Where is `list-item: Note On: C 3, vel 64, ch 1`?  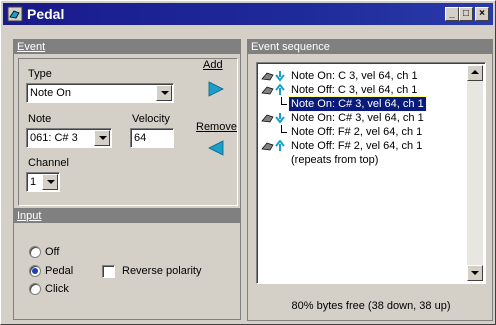 list-item: Note On: C 3, vel 64, ch 1 is located at coordinates (359, 76).